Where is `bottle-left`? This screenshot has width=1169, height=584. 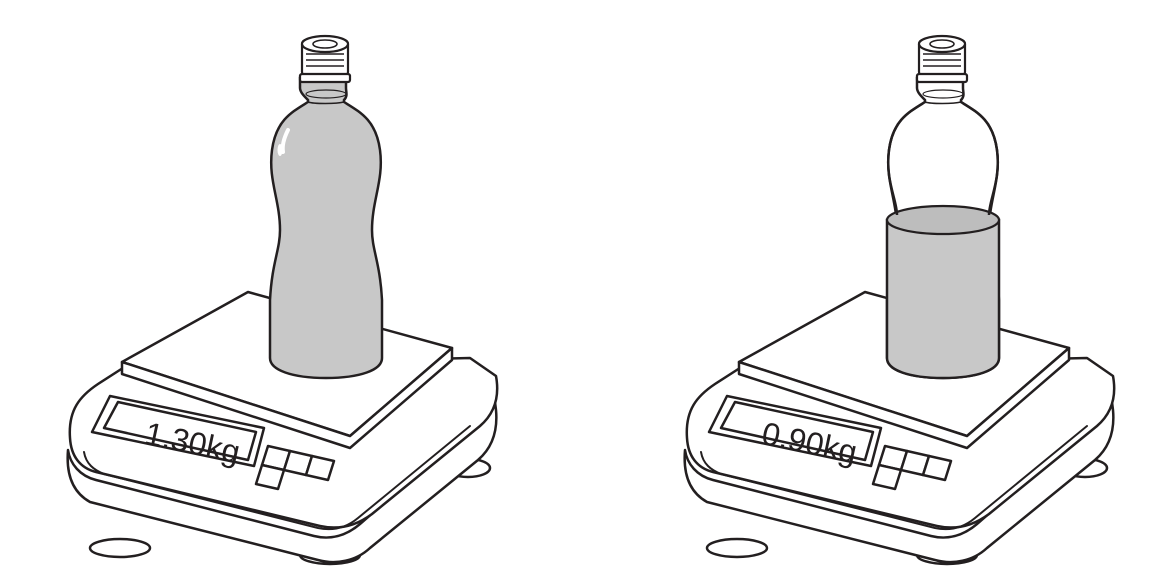 bottle-left is located at coordinates (326, 207).